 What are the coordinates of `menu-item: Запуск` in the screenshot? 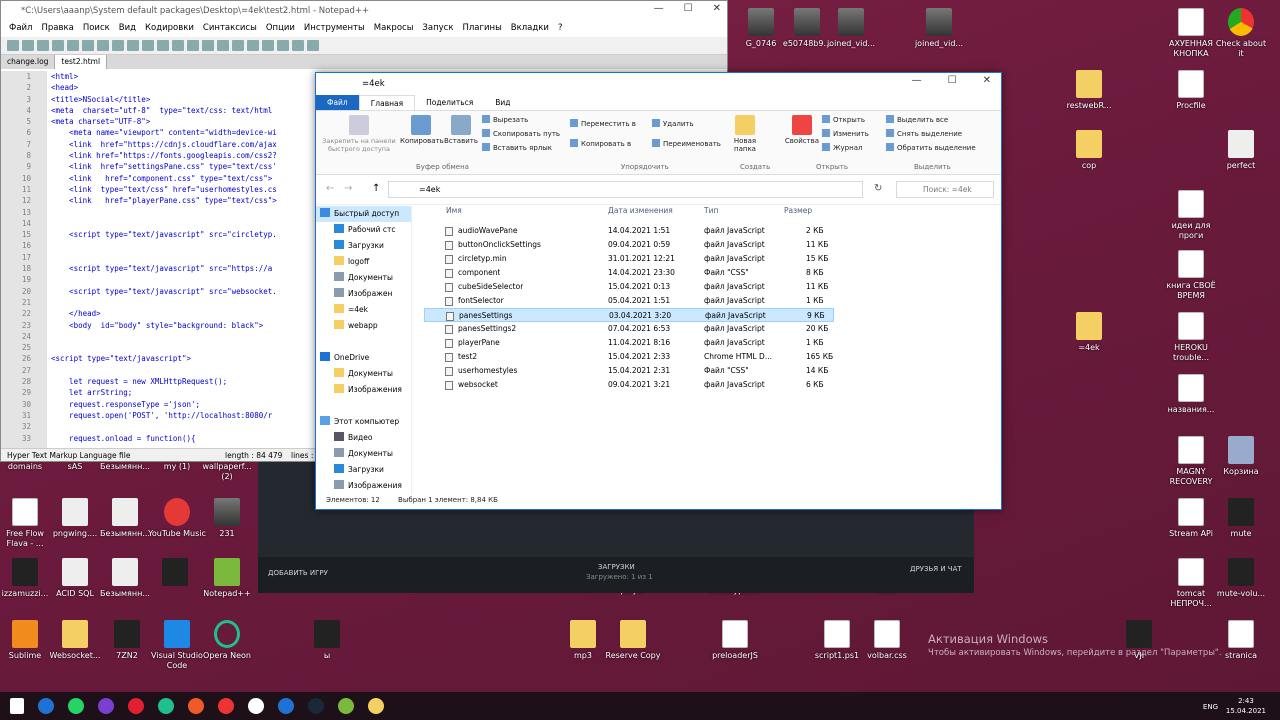 It's located at (437, 29).